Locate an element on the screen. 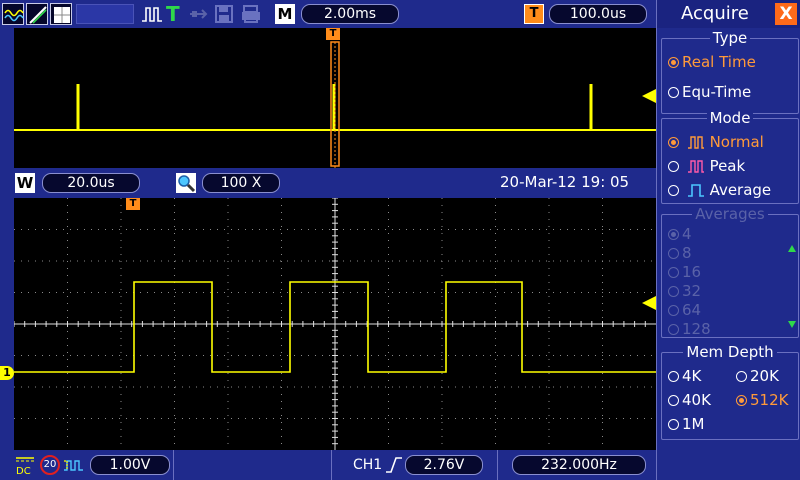  dc-coupling-label: DC is located at coordinates (23, 471).